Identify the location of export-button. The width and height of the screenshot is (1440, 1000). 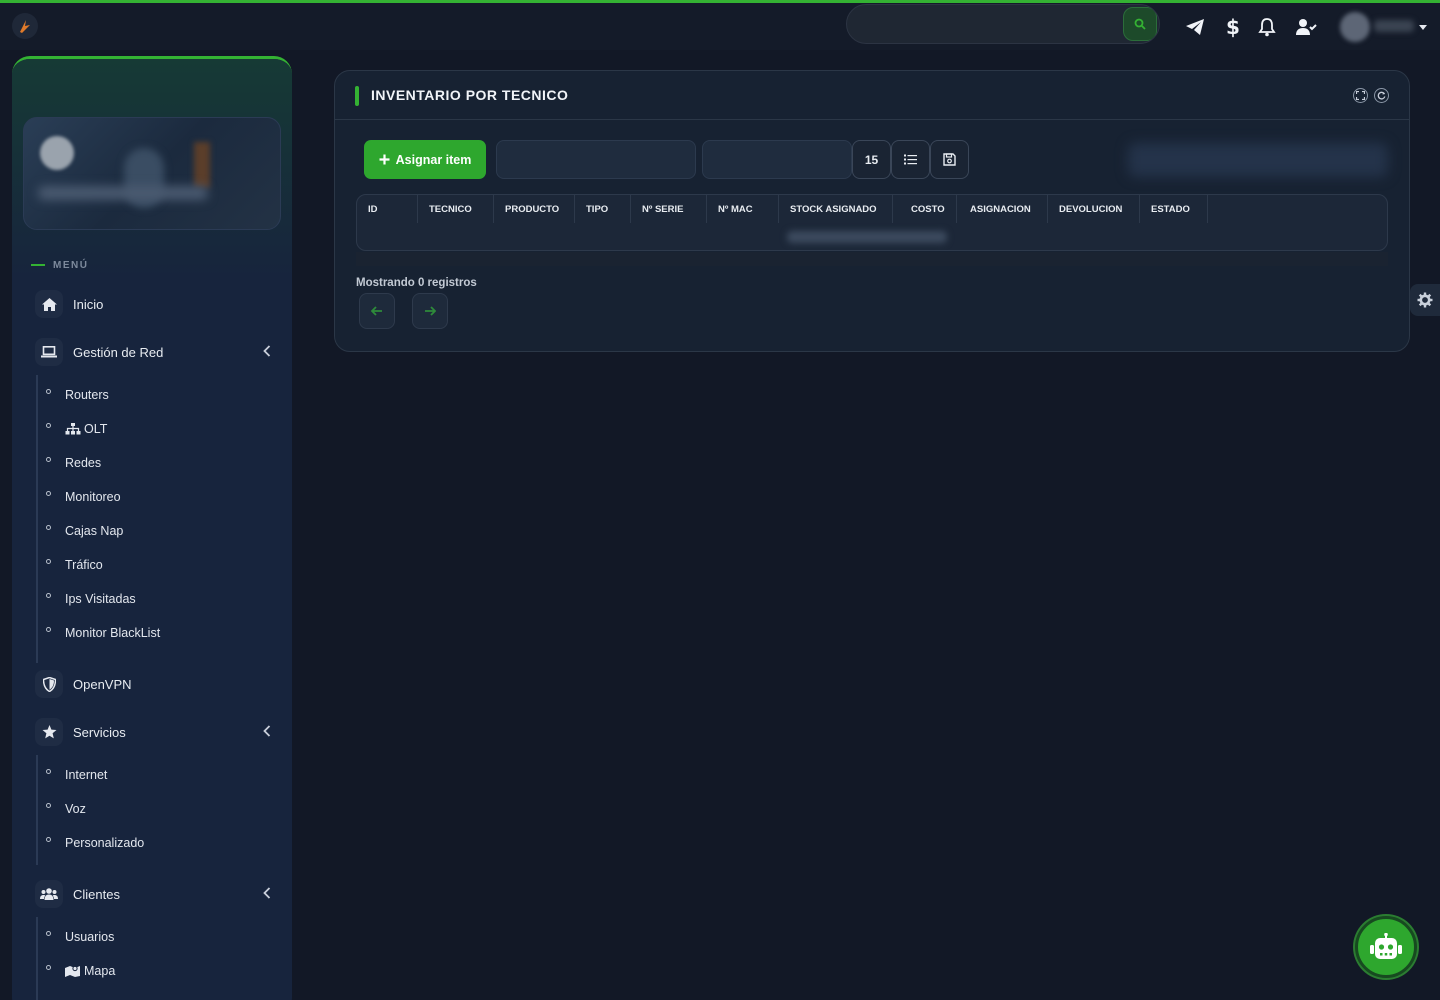
(949, 159).